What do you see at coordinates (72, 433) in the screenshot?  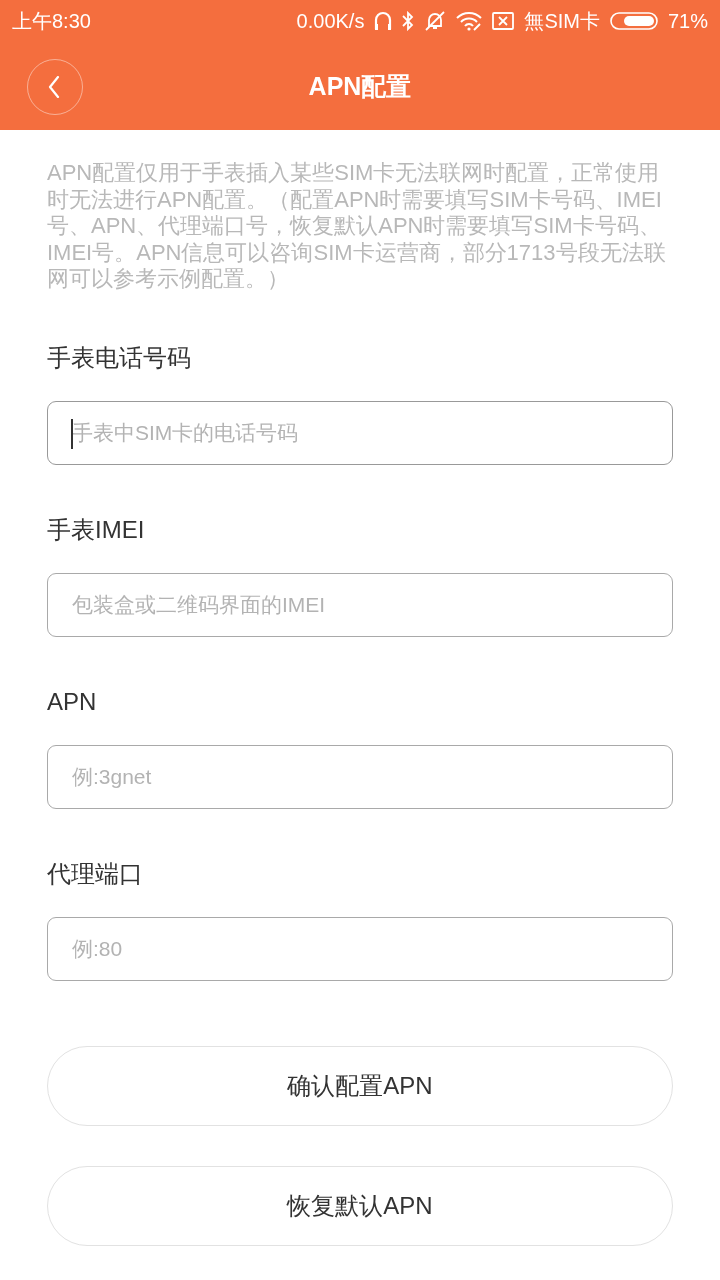 I see `text-cursor-icon` at bounding box center [72, 433].